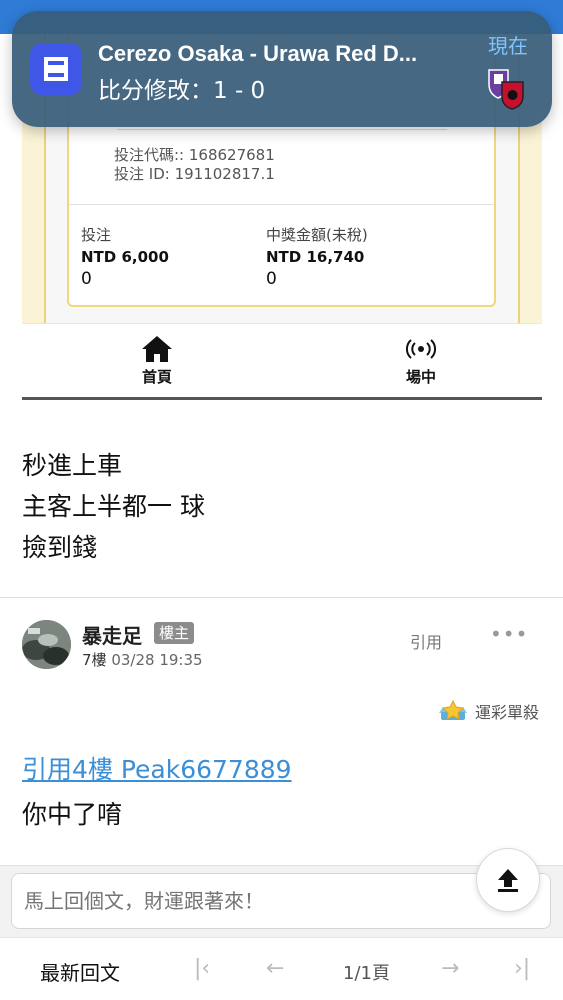  Describe the element at coordinates (281, 901) in the screenshot. I see `reply-input` at that location.